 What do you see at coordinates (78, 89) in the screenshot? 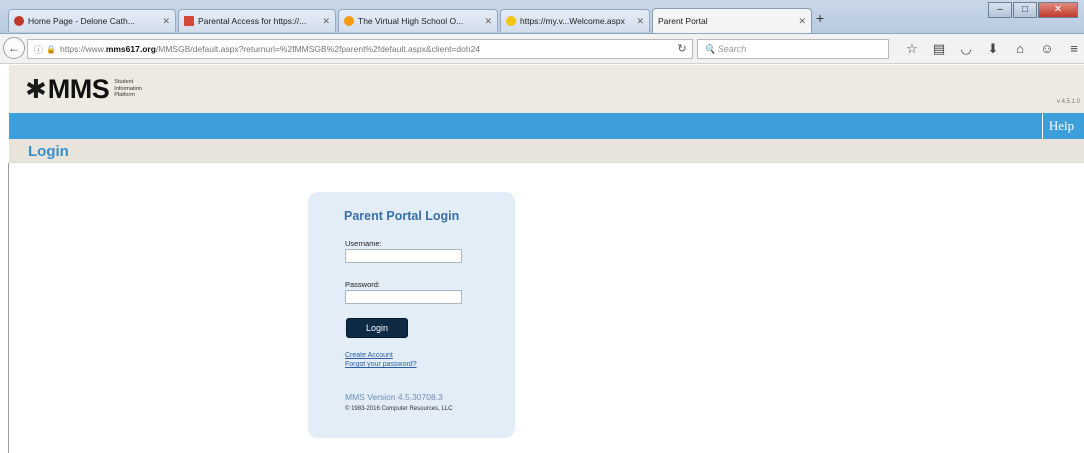
I see `logo-word: MMS` at bounding box center [78, 89].